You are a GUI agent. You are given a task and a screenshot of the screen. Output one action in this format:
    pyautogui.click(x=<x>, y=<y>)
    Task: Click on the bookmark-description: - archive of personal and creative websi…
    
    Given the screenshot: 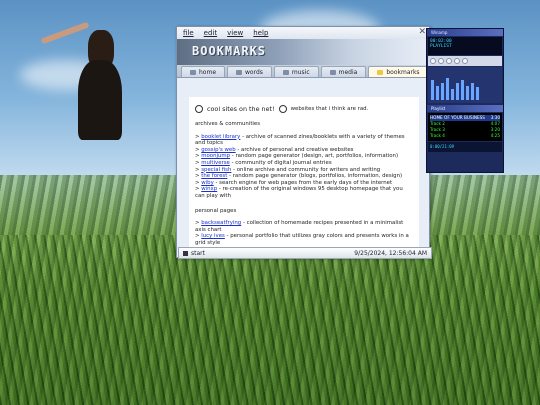 What is the action you would take?
    pyautogui.click(x=294, y=149)
    